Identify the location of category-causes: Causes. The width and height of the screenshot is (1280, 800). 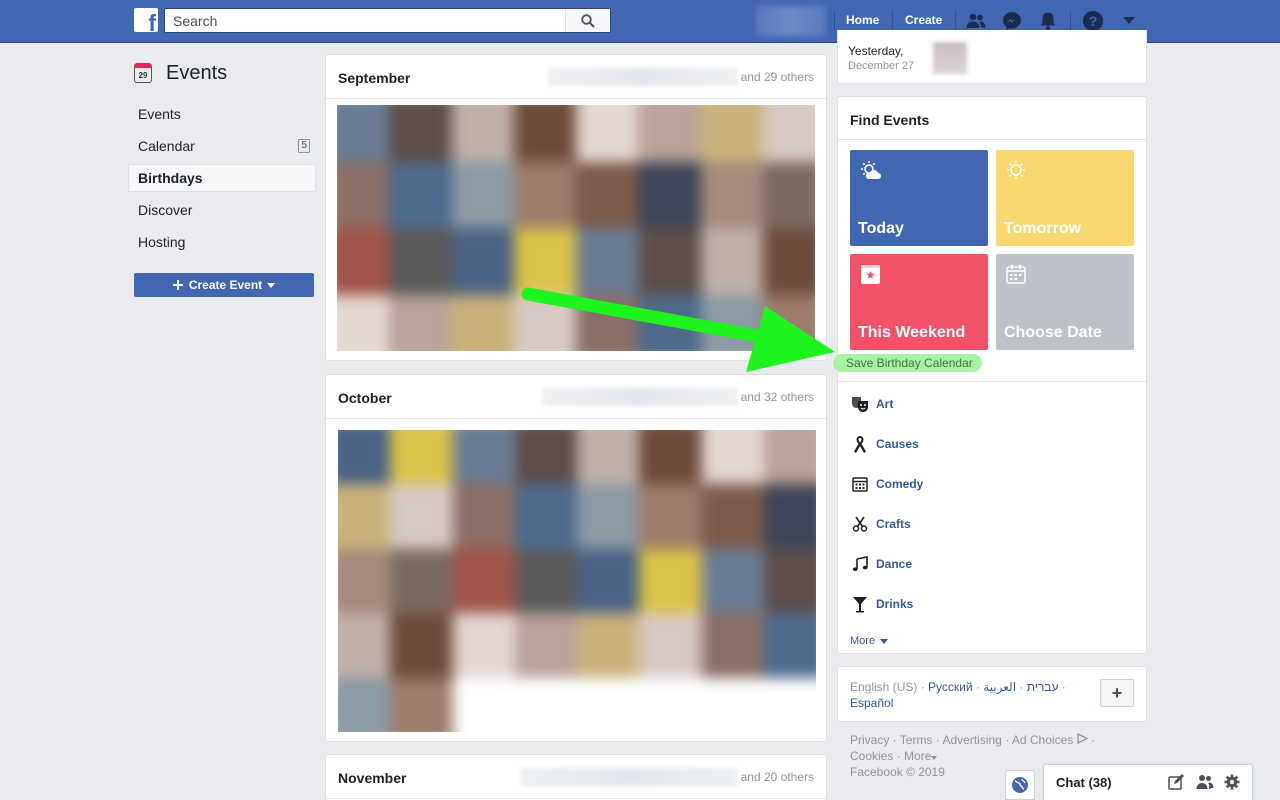
(884, 444).